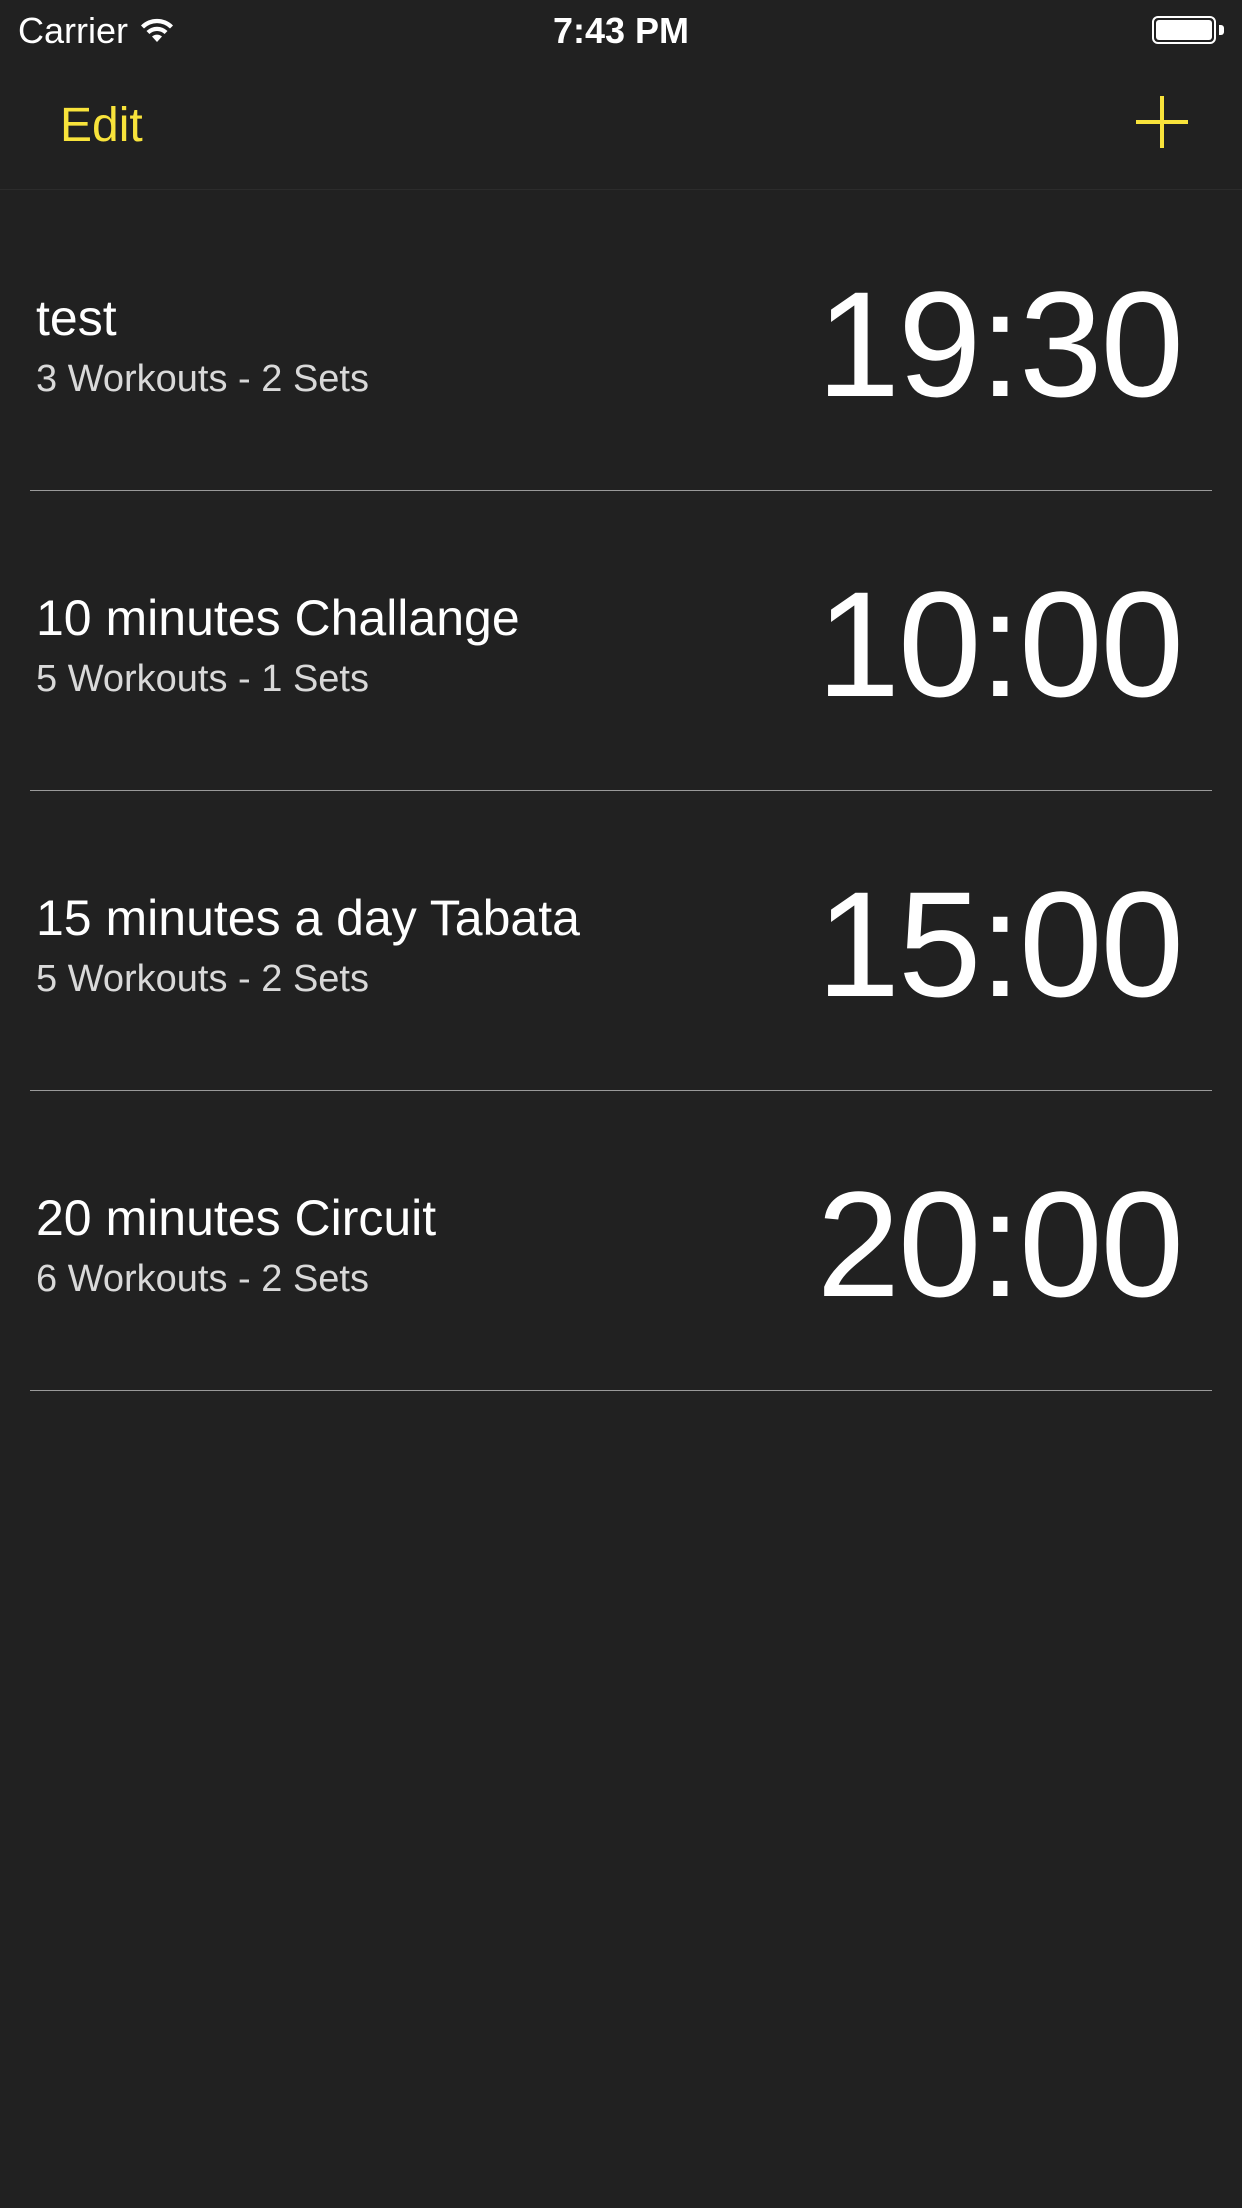 The height and width of the screenshot is (2208, 1242). I want to click on battery-fill, so click(1184, 30).